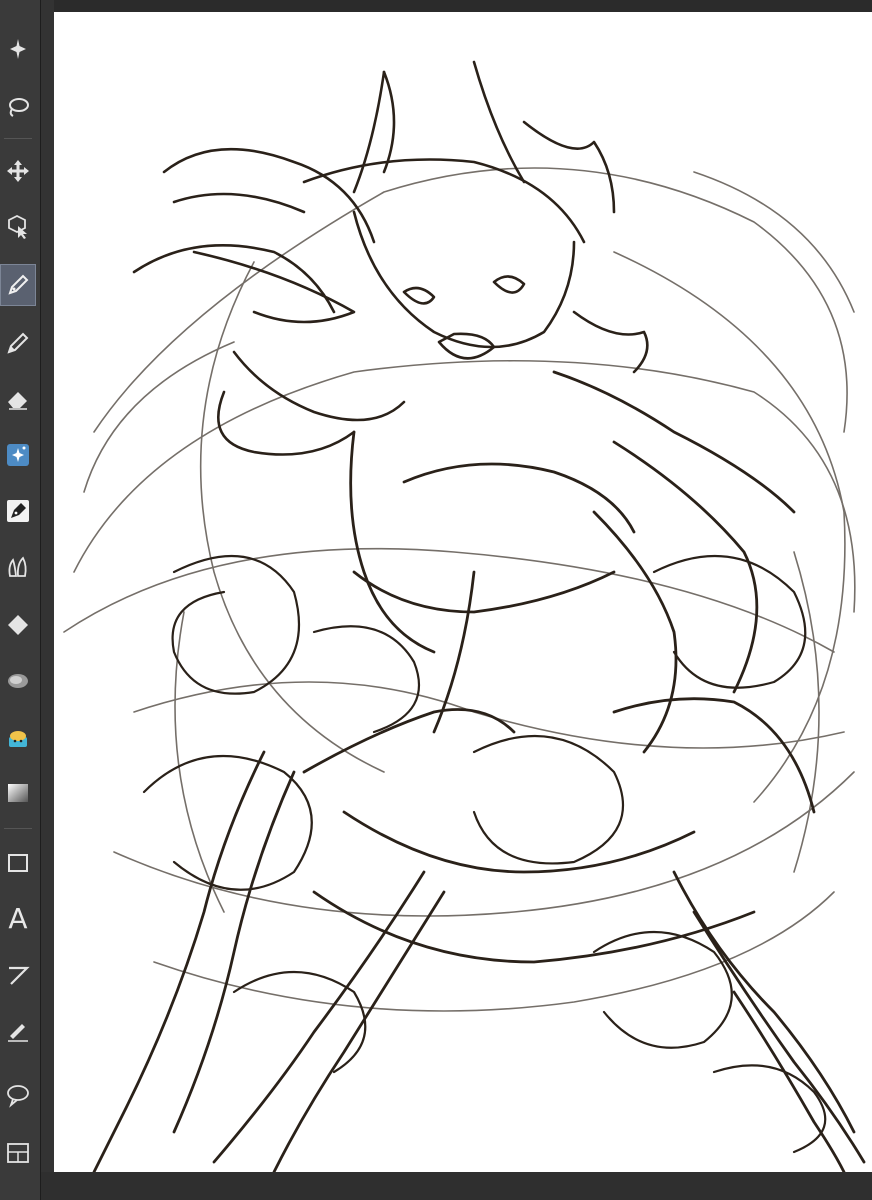 The width and height of the screenshot is (872, 1200). I want to click on pen-icon, so click(18, 285).